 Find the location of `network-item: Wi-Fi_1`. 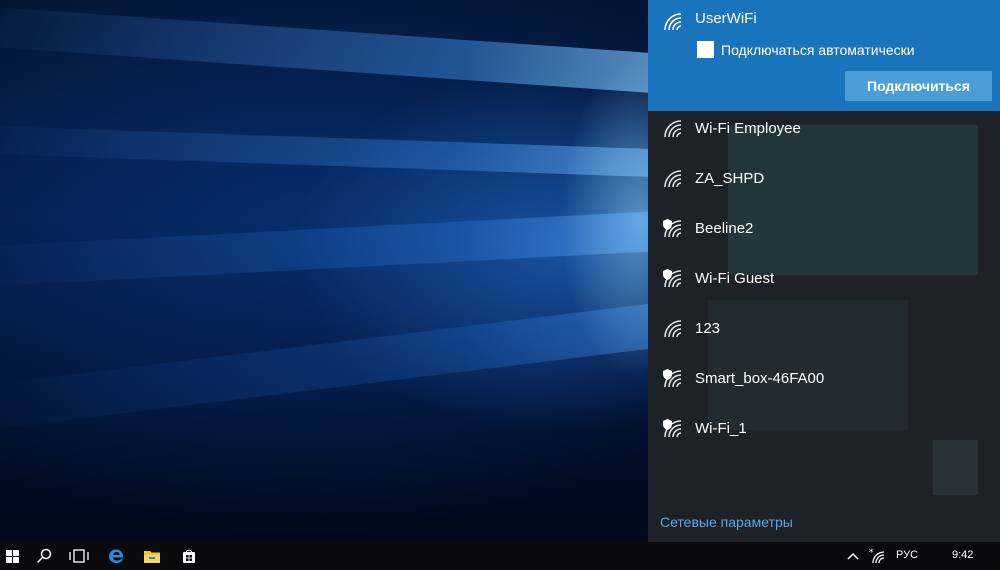

network-item: Wi-Fi_1 is located at coordinates (824, 430).